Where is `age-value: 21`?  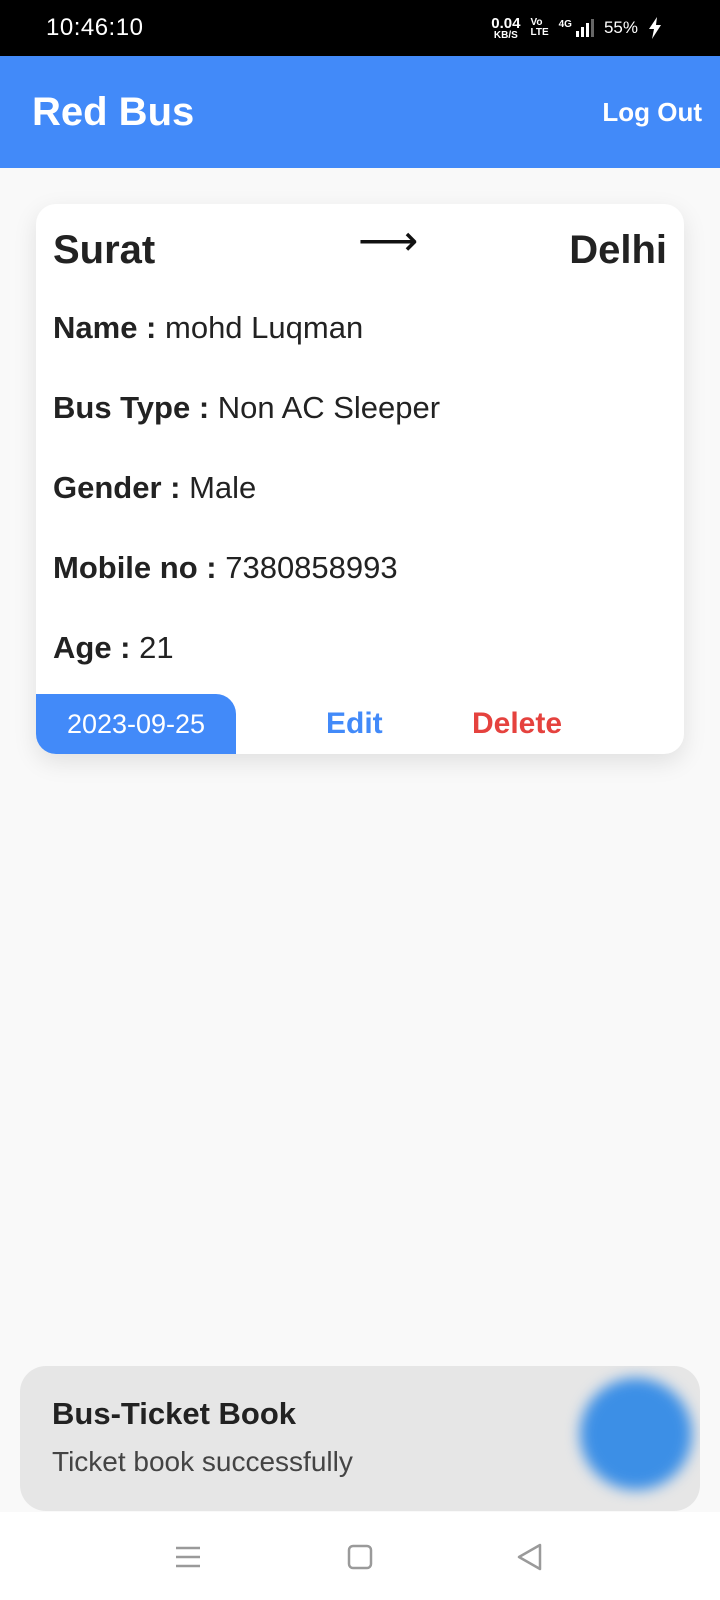
age-value: 21 is located at coordinates (156, 647).